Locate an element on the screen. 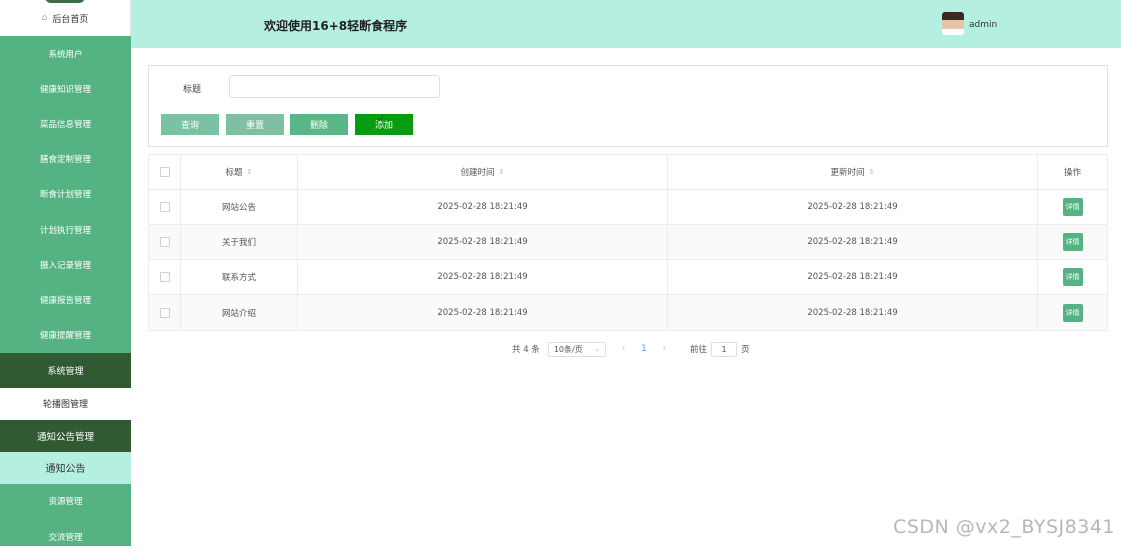  column-header-updated: 更新时间 ⇕ is located at coordinates (853, 172).